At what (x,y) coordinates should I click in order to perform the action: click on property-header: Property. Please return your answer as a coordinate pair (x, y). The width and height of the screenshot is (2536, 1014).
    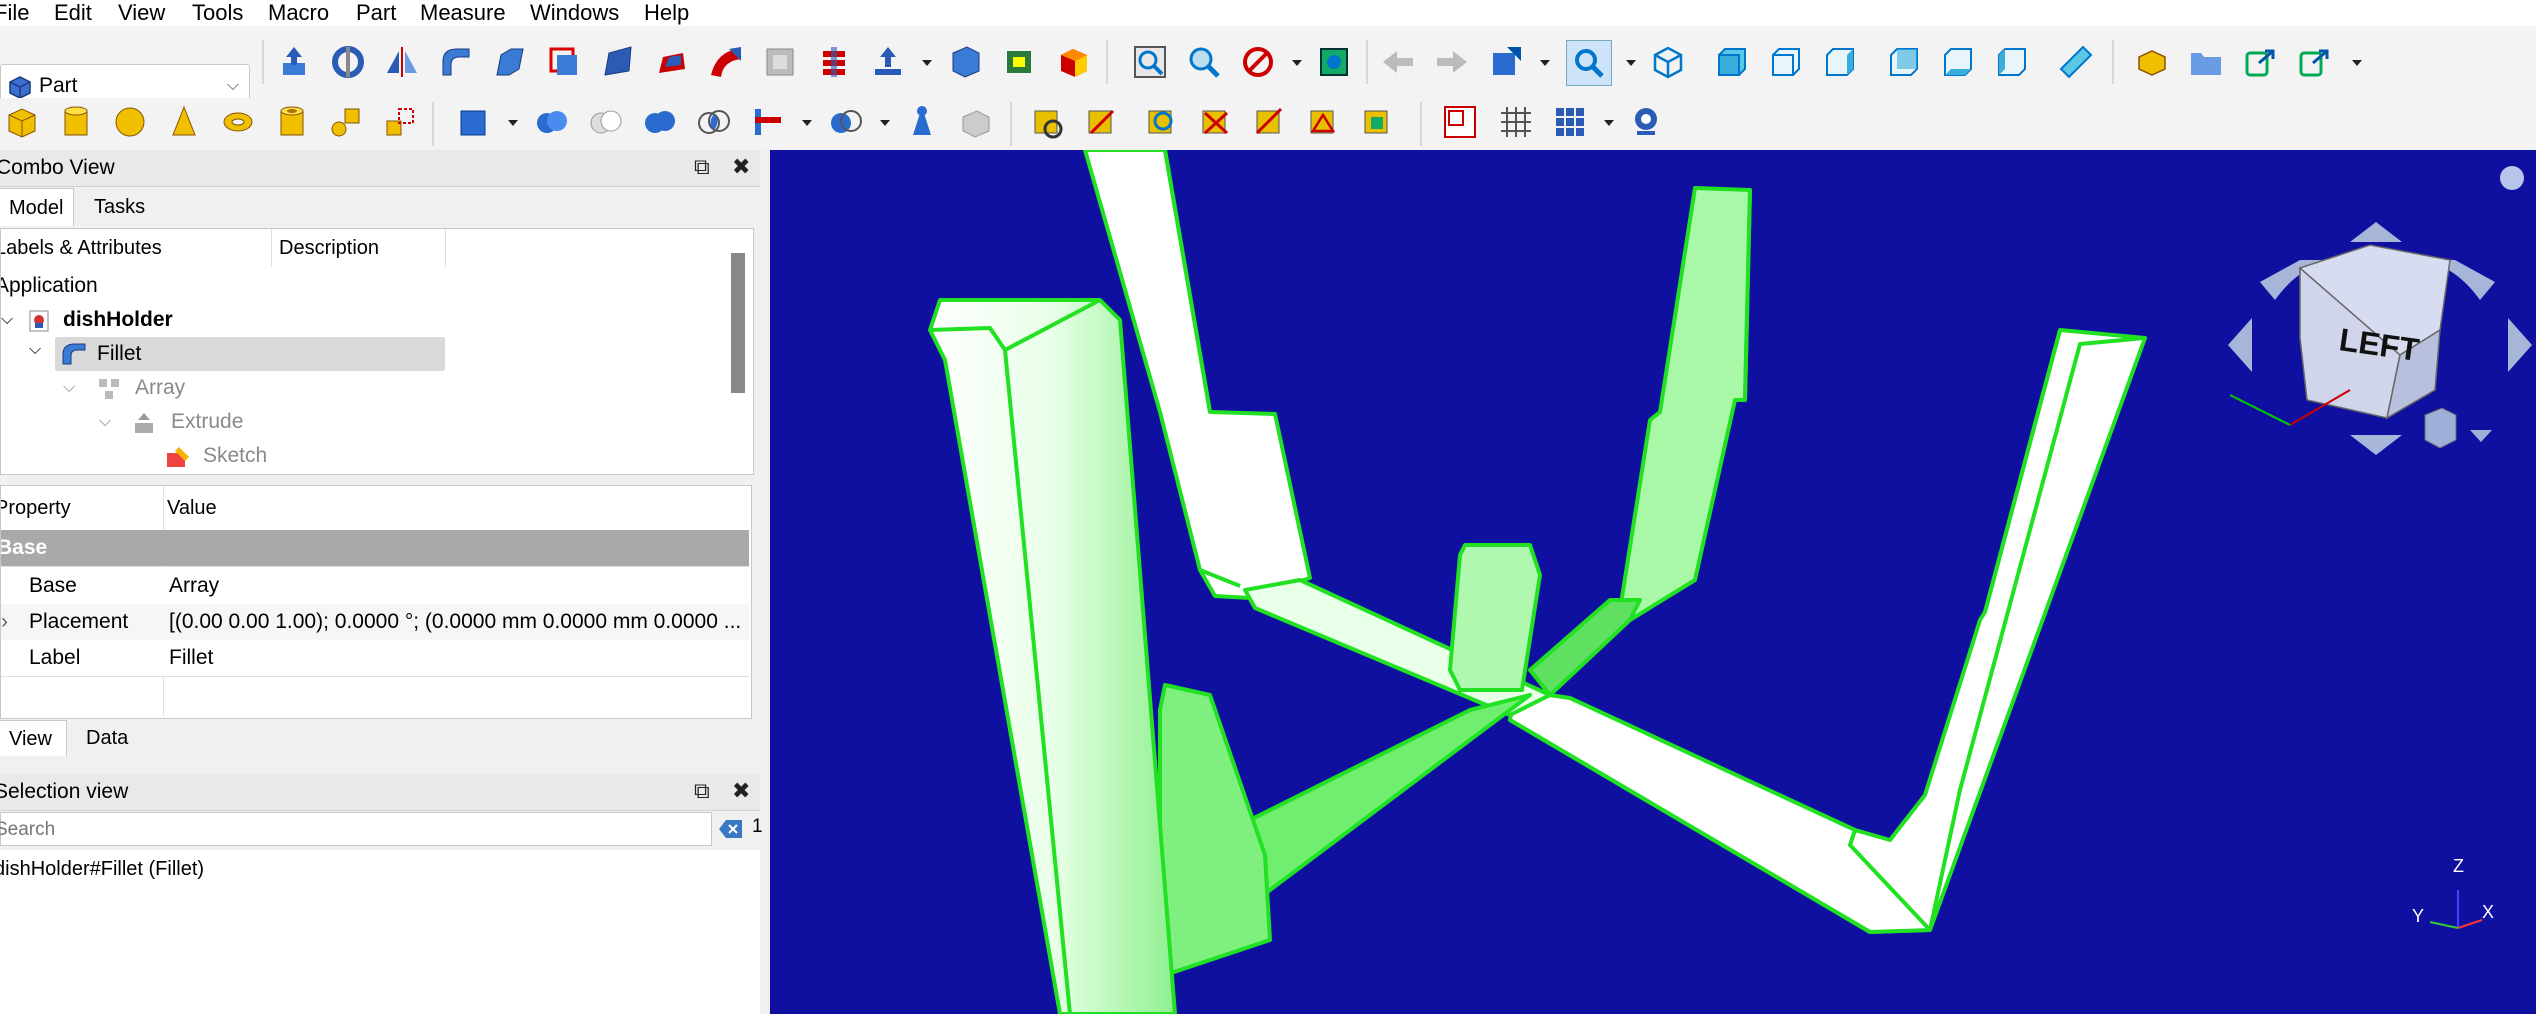
    Looking at the image, I should click on (36, 508).